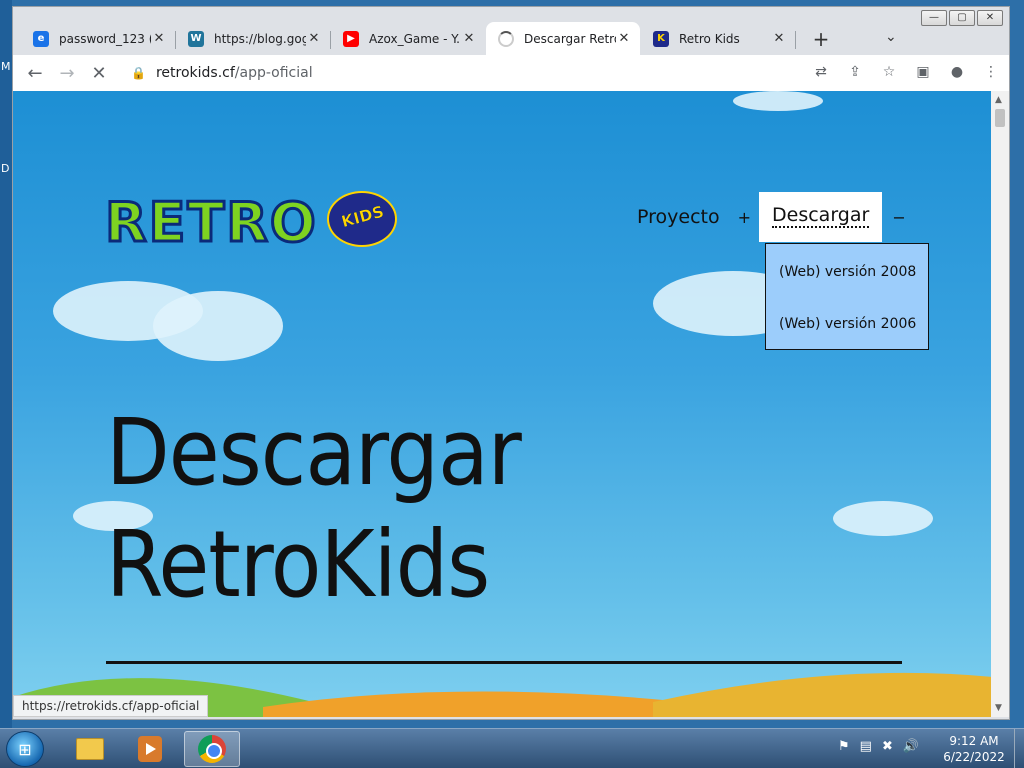  Describe the element at coordinates (196, 38) in the screenshot. I see `wordpress-icon: W` at that location.